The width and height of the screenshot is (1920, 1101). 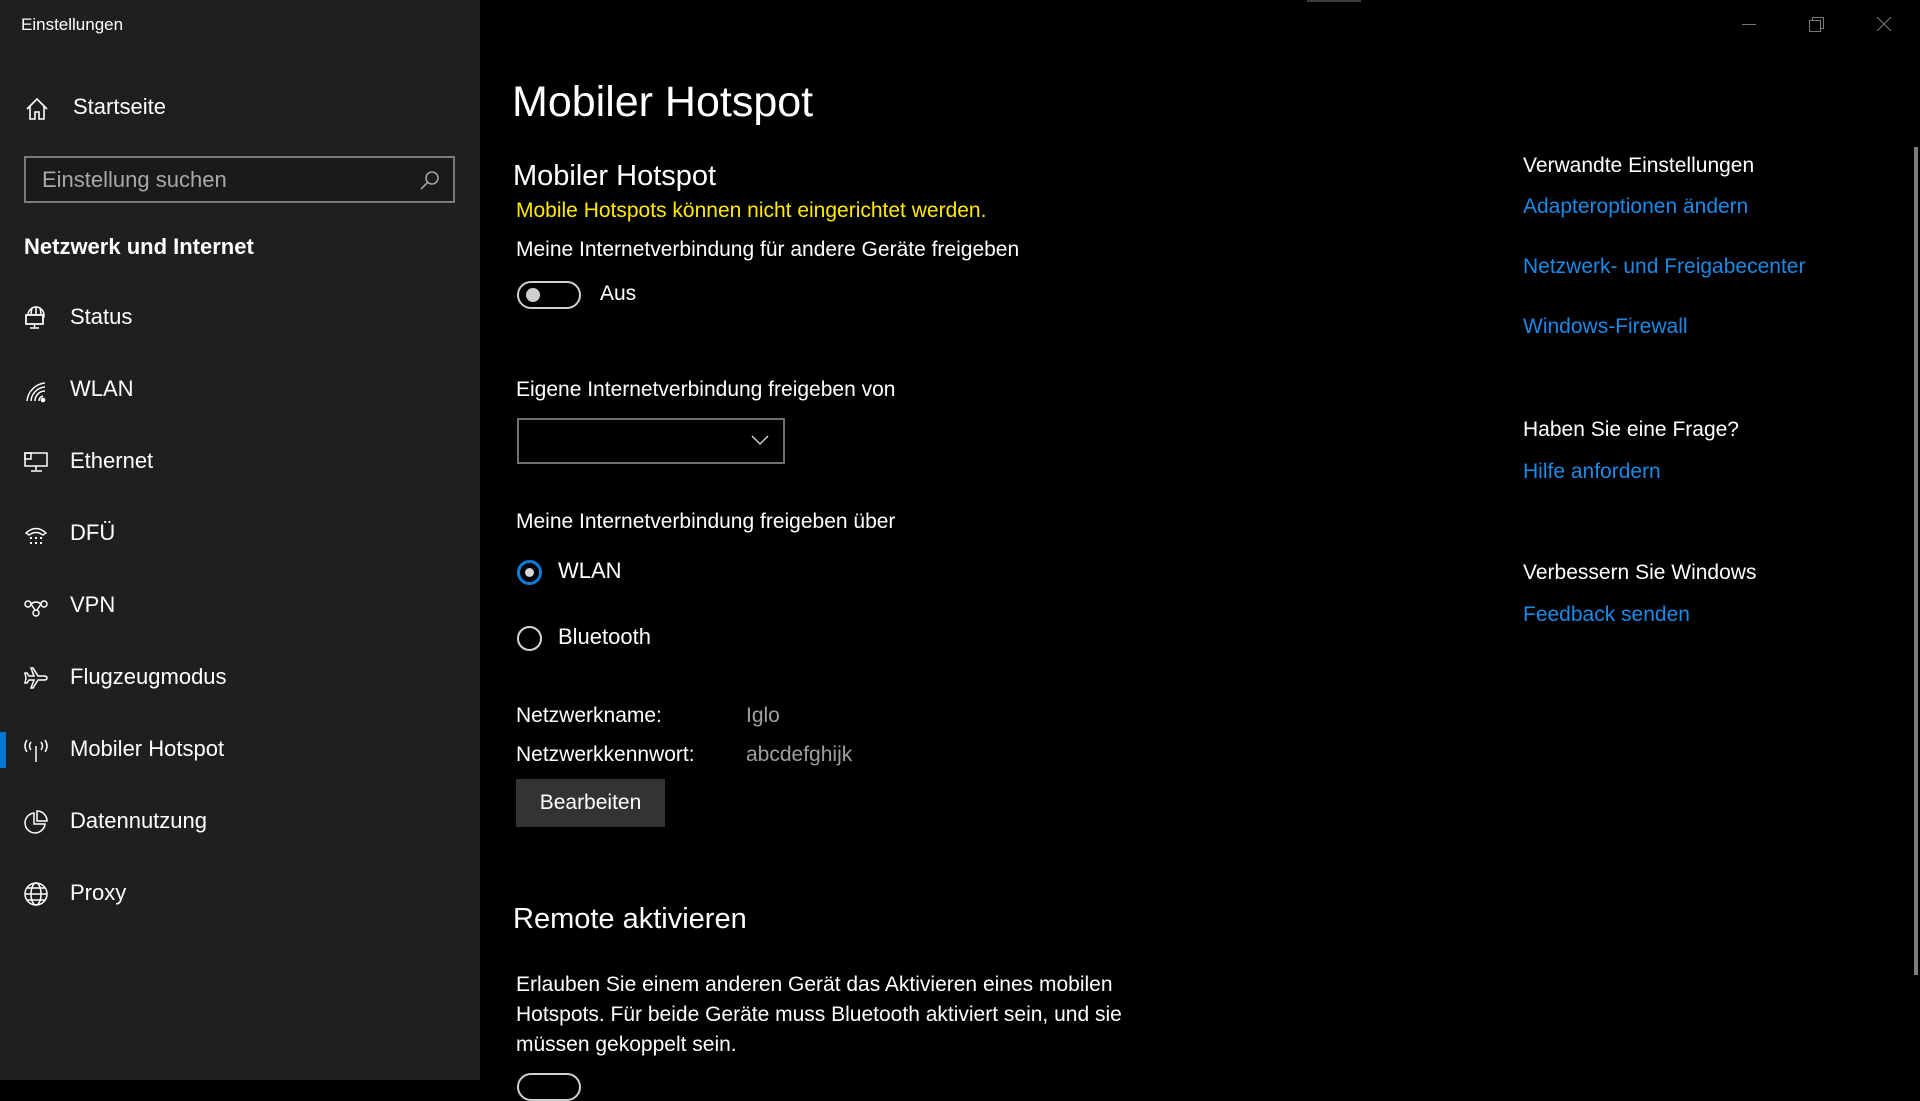 I want to click on search-icon, so click(x=430, y=180).